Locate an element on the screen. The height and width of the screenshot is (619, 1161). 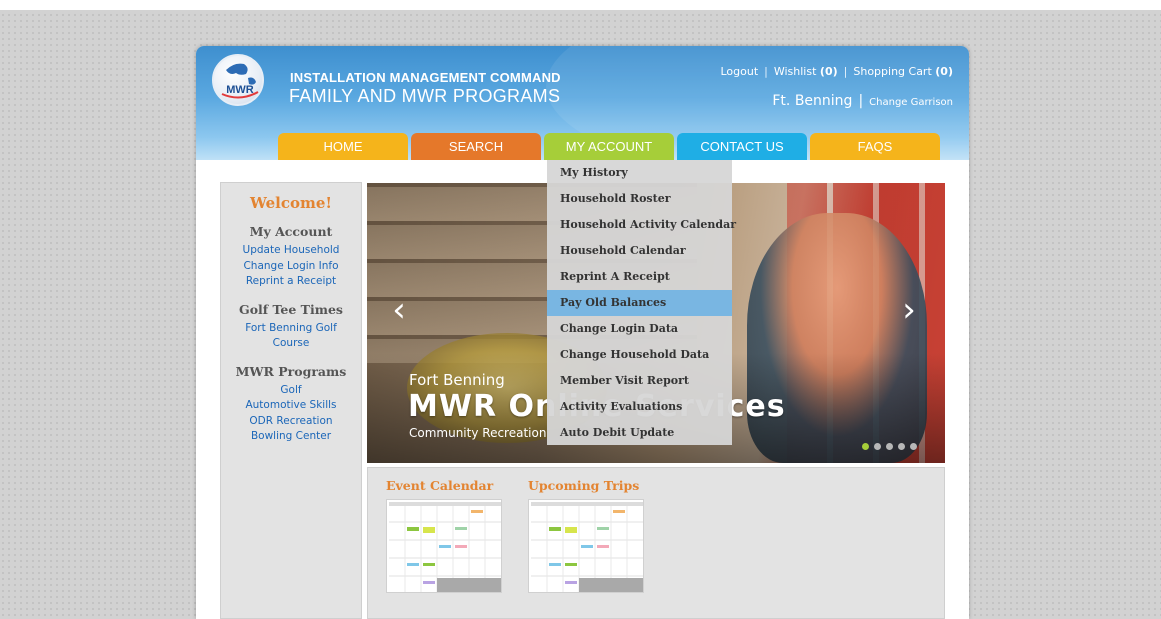
globe-icon is located at coordinates (240, 81).